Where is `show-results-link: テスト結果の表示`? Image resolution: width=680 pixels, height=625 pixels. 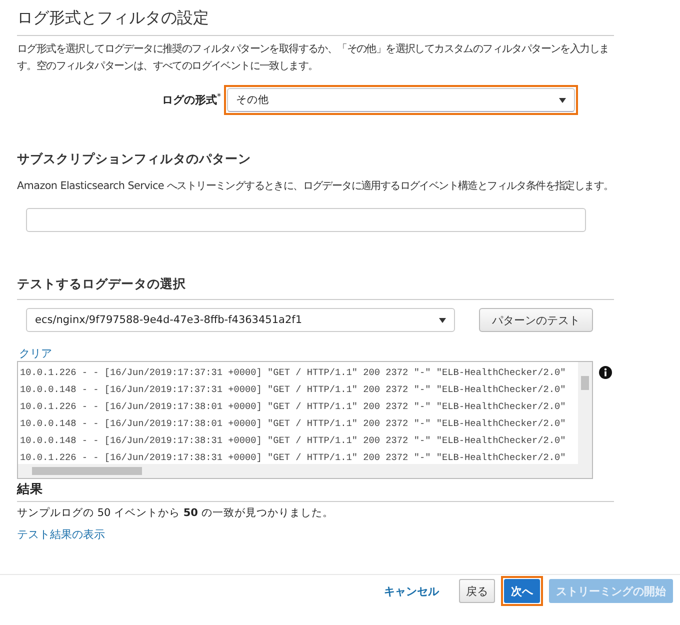 show-results-link: テスト結果の表示 is located at coordinates (61, 534).